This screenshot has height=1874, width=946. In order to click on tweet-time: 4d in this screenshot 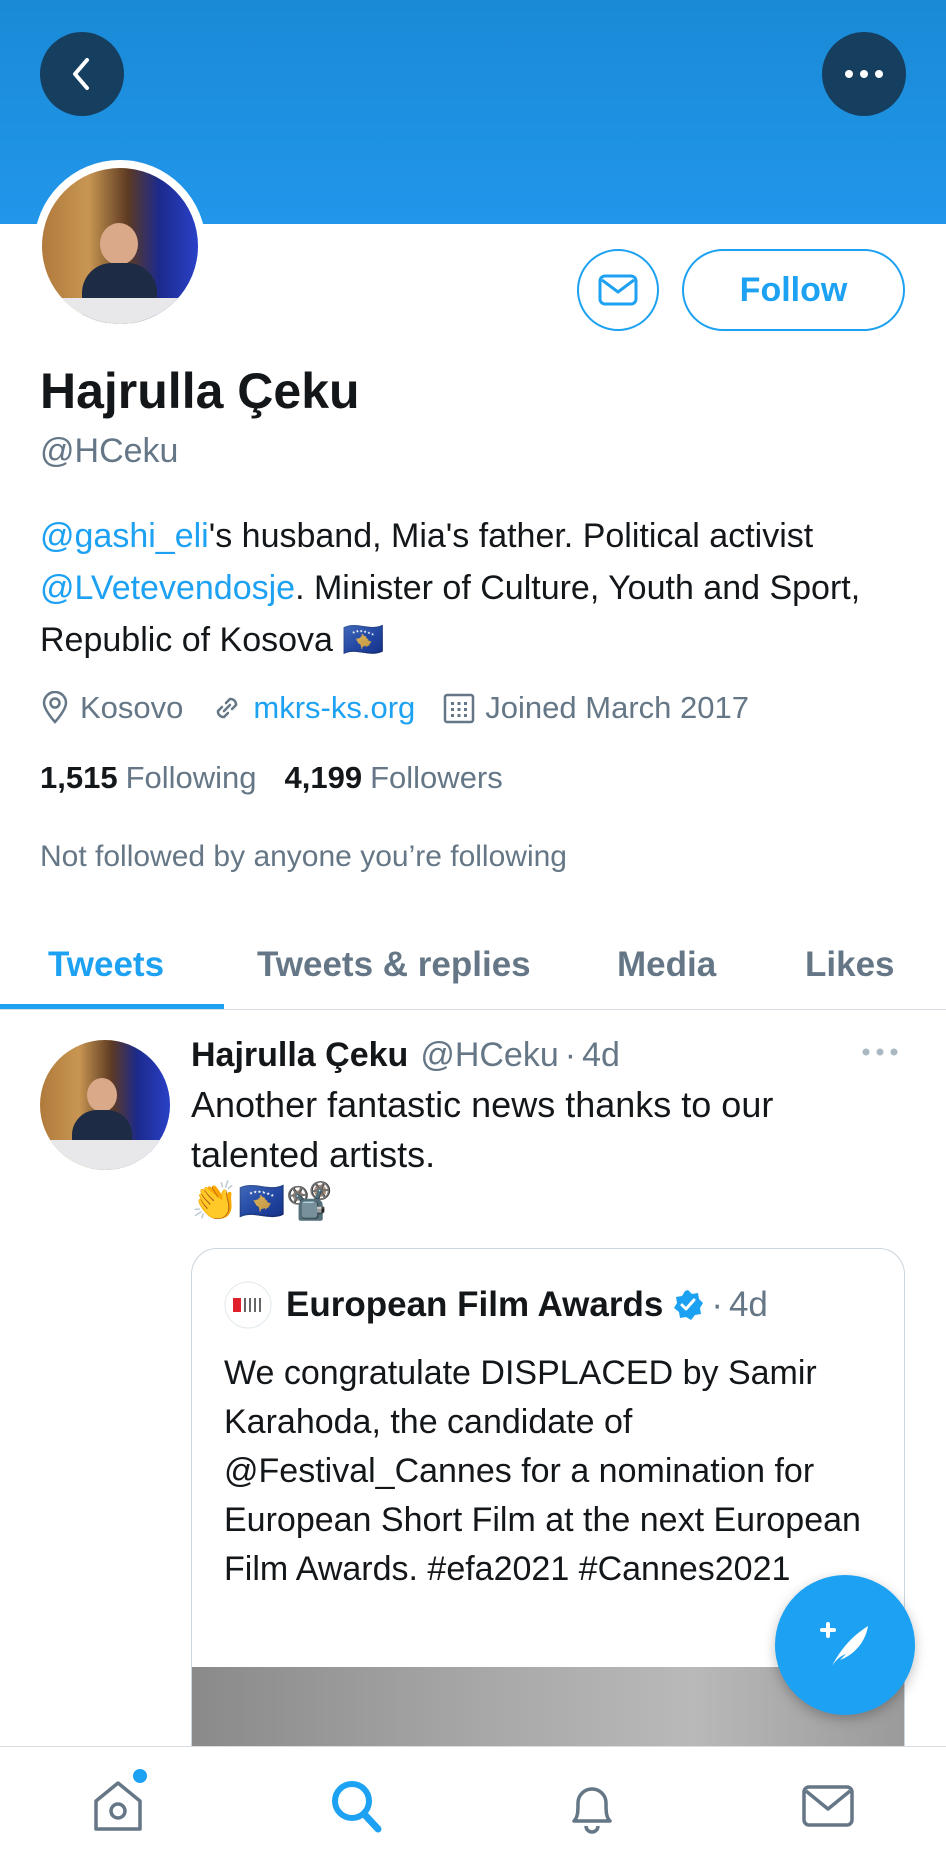, I will do `click(601, 1055)`.